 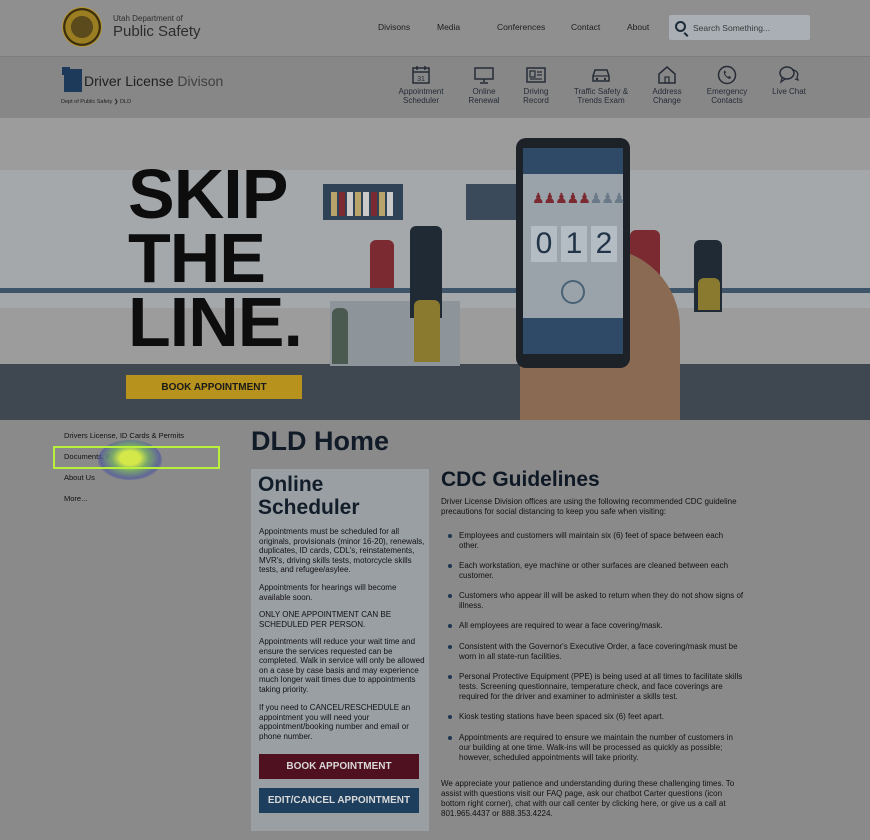 I want to click on phone-screen: ♟♟♟♟♟♟♟♟ 0 1 2, so click(x=574, y=251).